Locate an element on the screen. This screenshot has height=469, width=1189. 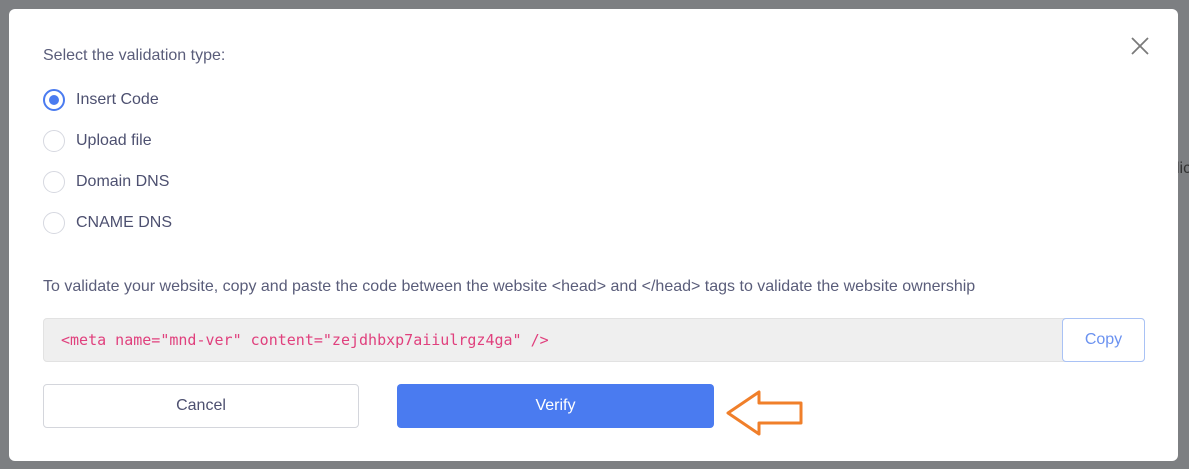
verify-button: Verify is located at coordinates (555, 406).